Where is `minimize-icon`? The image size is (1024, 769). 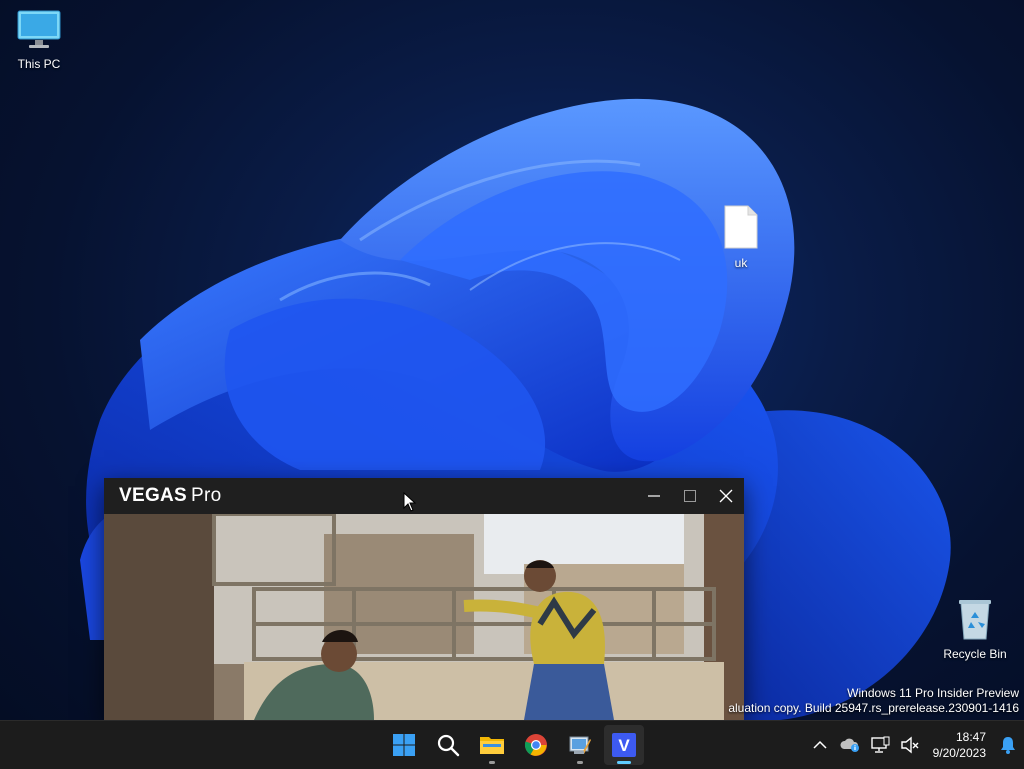
minimize-icon is located at coordinates (654, 496).